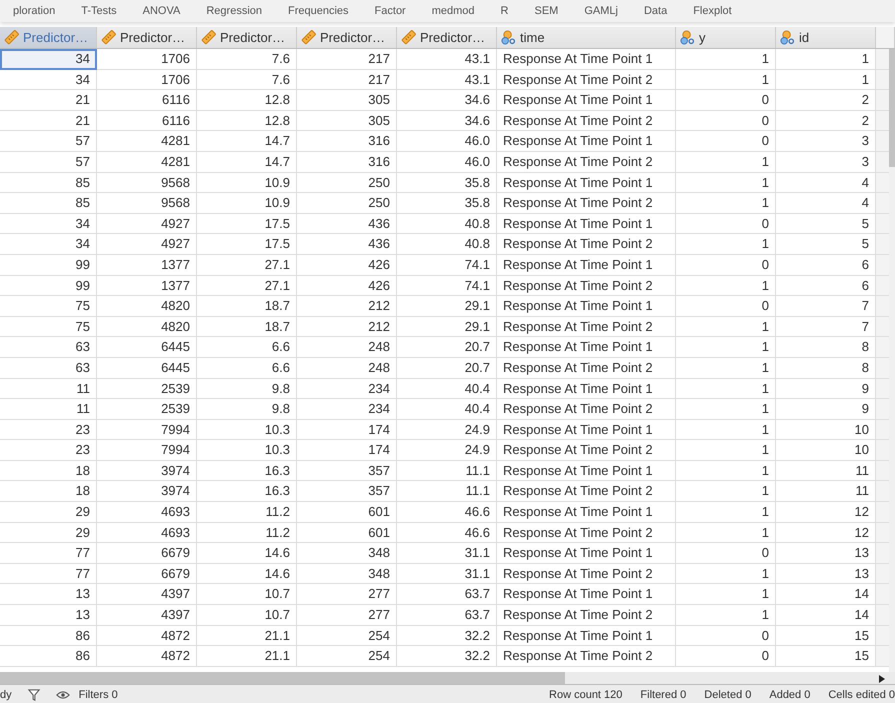 The image size is (895, 703). I want to click on table-cell: 43.1, so click(447, 80).